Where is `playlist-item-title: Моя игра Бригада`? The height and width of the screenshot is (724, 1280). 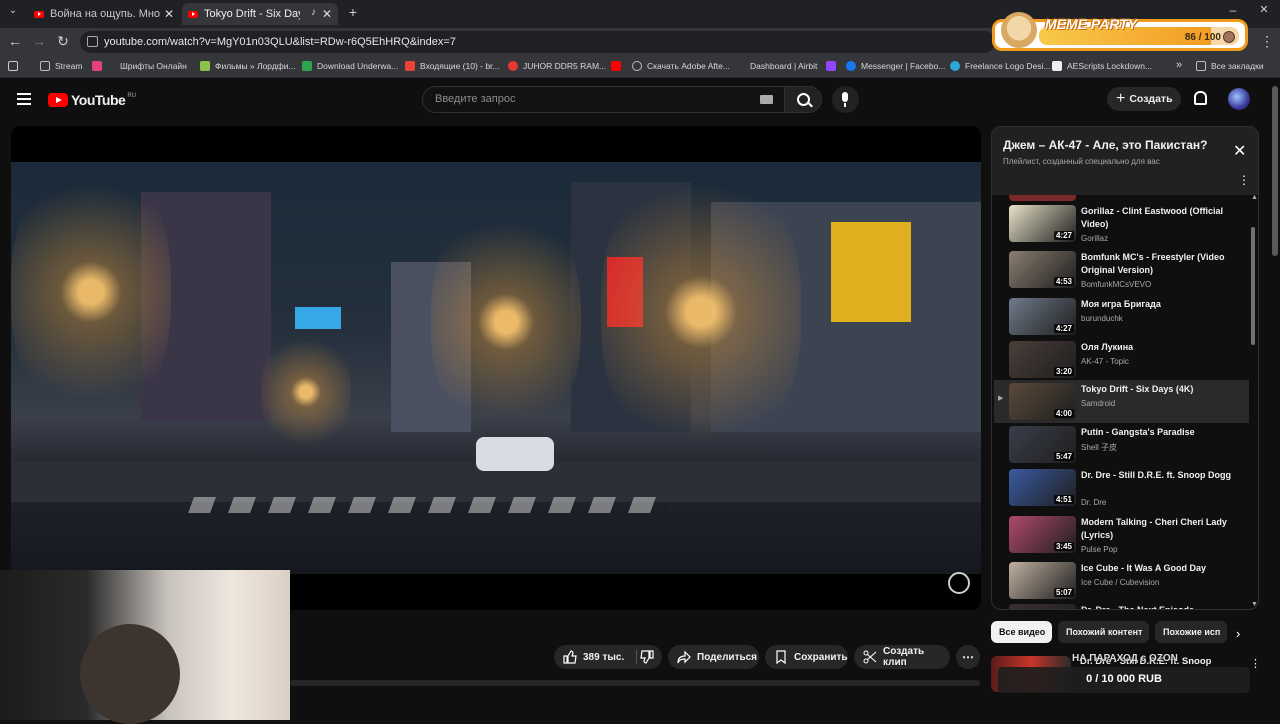
playlist-item-title: Моя игра Бригада is located at coordinates (1156, 304).